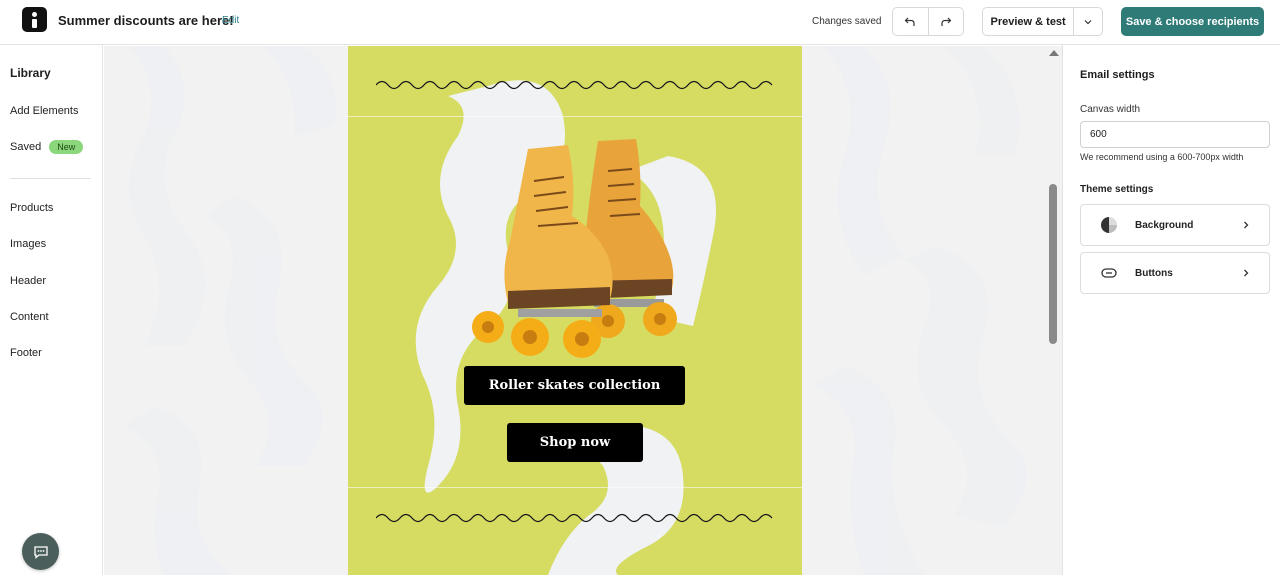 The height and width of the screenshot is (575, 1280). I want to click on sidebar-item-add-elements: Add Elements, so click(44, 111).